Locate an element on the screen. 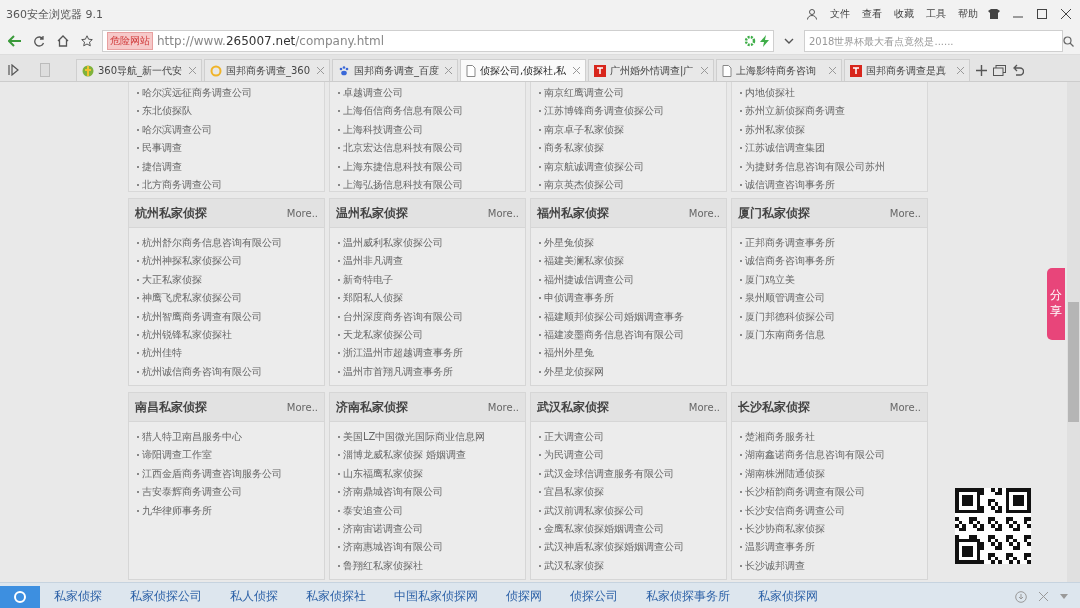 The height and width of the screenshot is (608, 1080). company-link: 福建顺邦侦探公司婚姻调查事务 is located at coordinates (628, 317).